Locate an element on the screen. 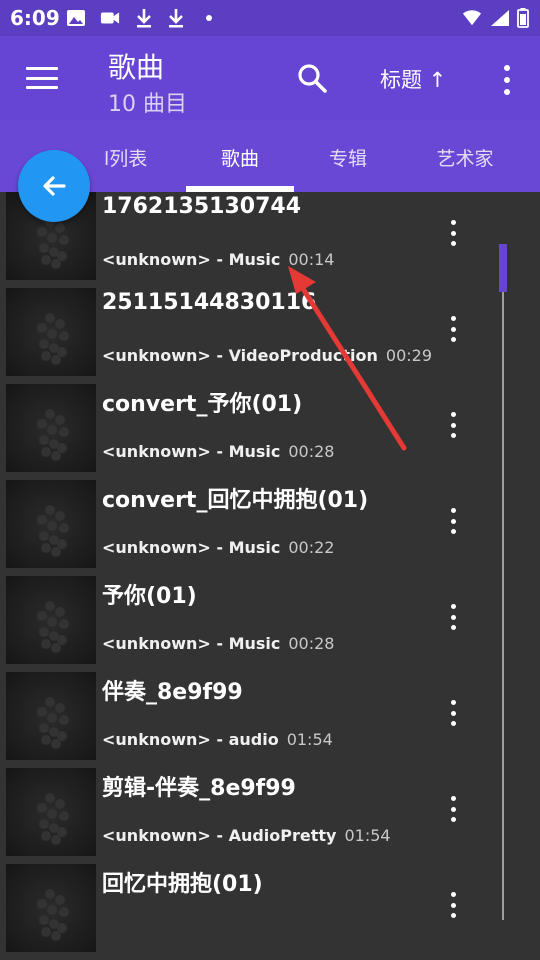  song-row: 回忆中拥抱(01) is located at coordinates (270, 890).